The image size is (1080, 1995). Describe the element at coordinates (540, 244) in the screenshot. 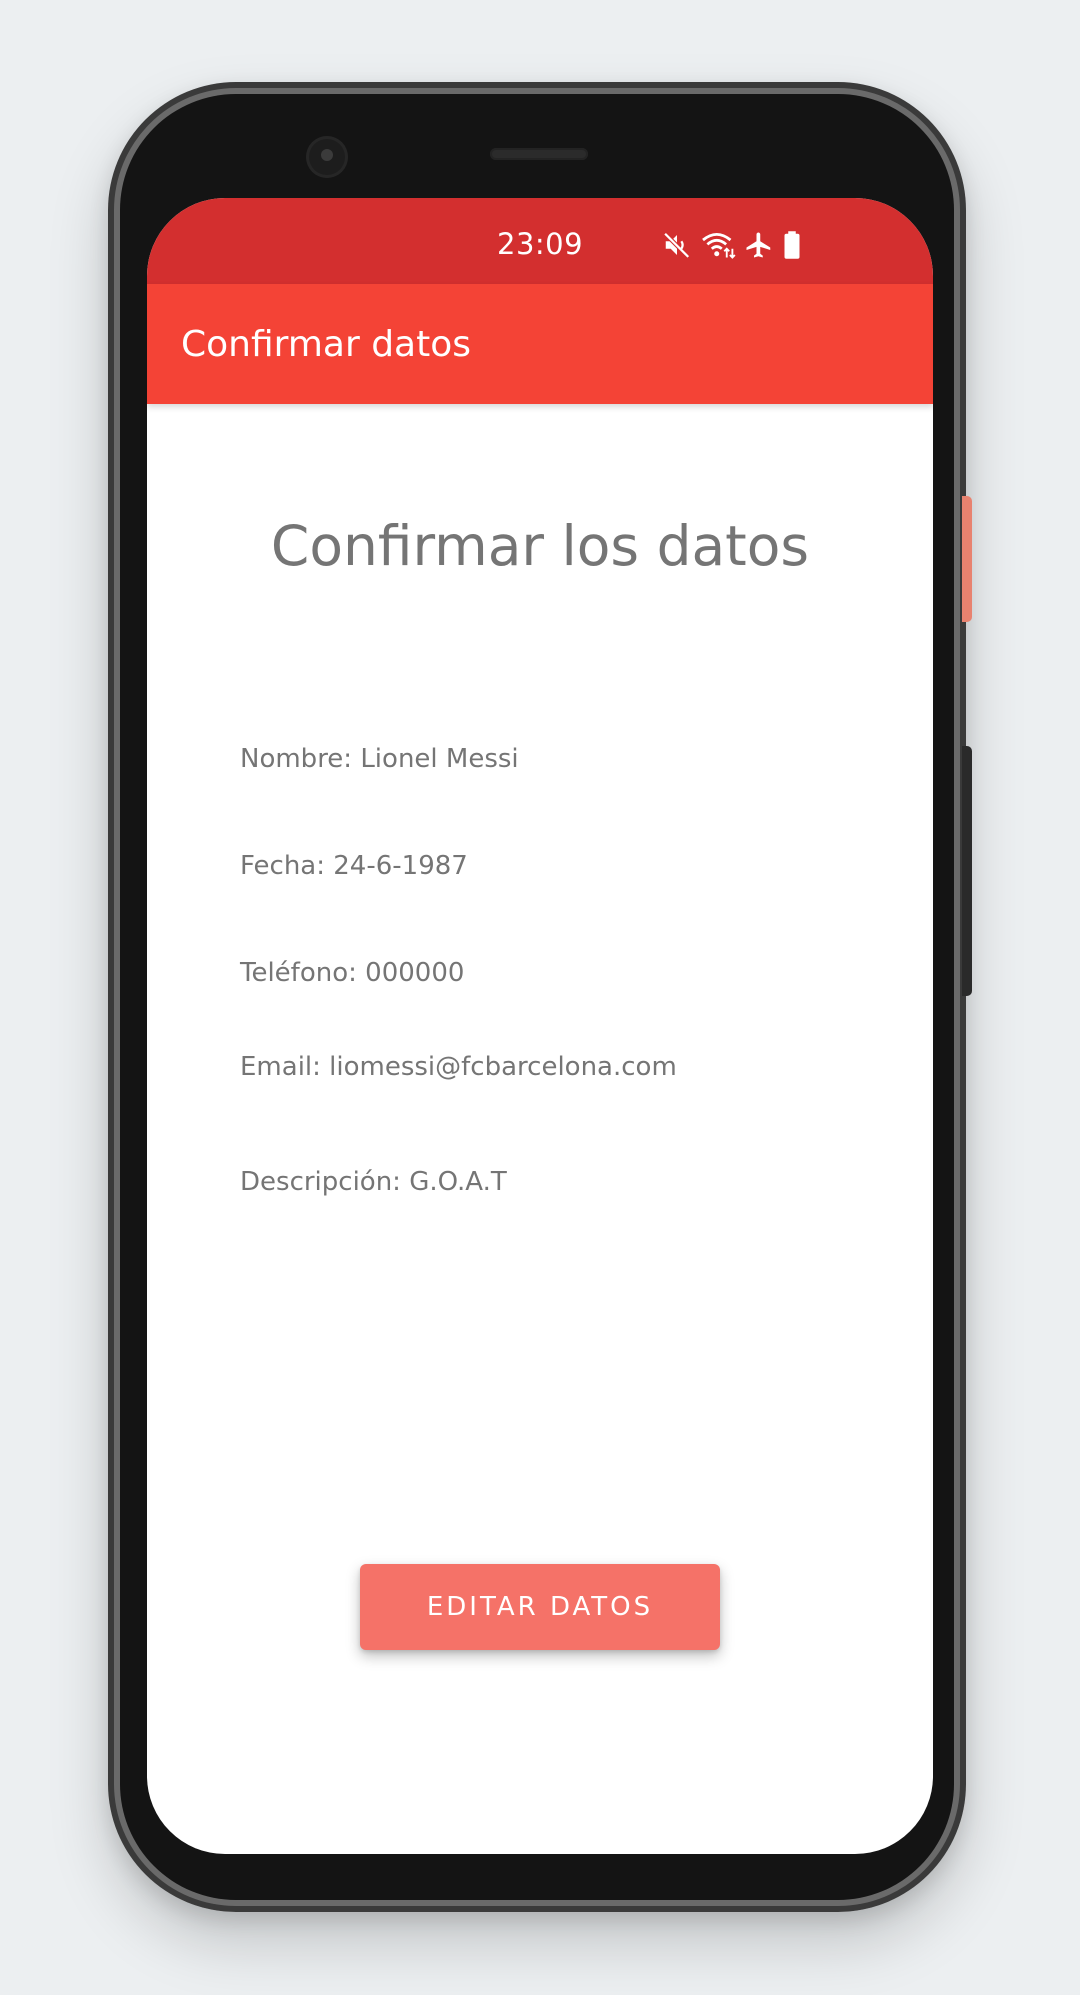

I see `status-time: 23:09` at that location.